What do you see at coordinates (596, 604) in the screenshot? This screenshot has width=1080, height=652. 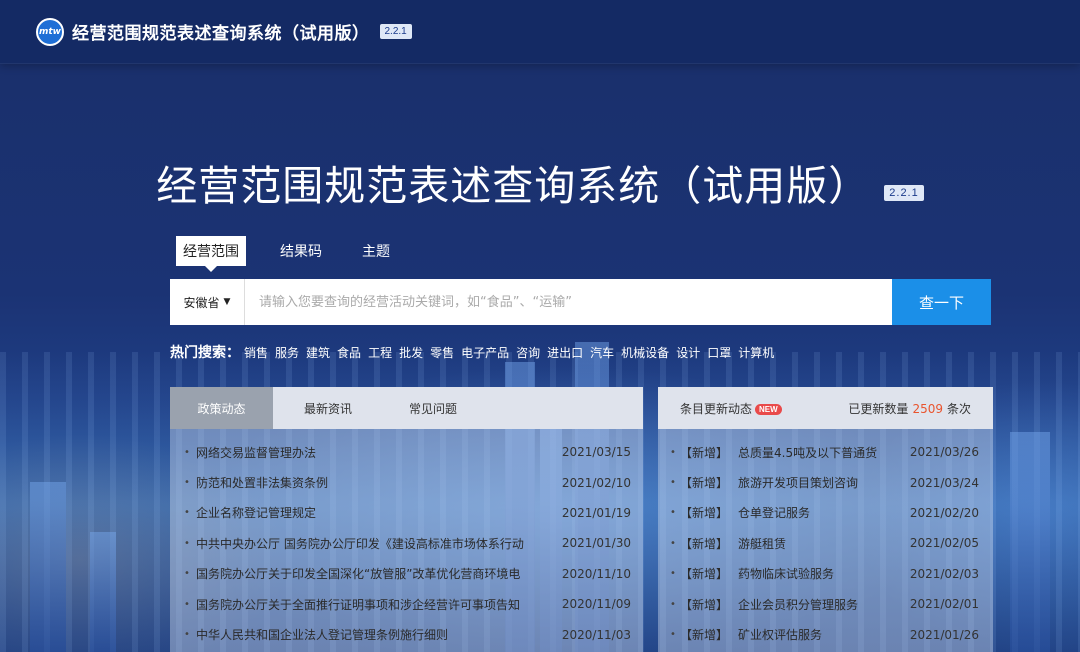 I see `list-item-date: 2020/11/09` at bounding box center [596, 604].